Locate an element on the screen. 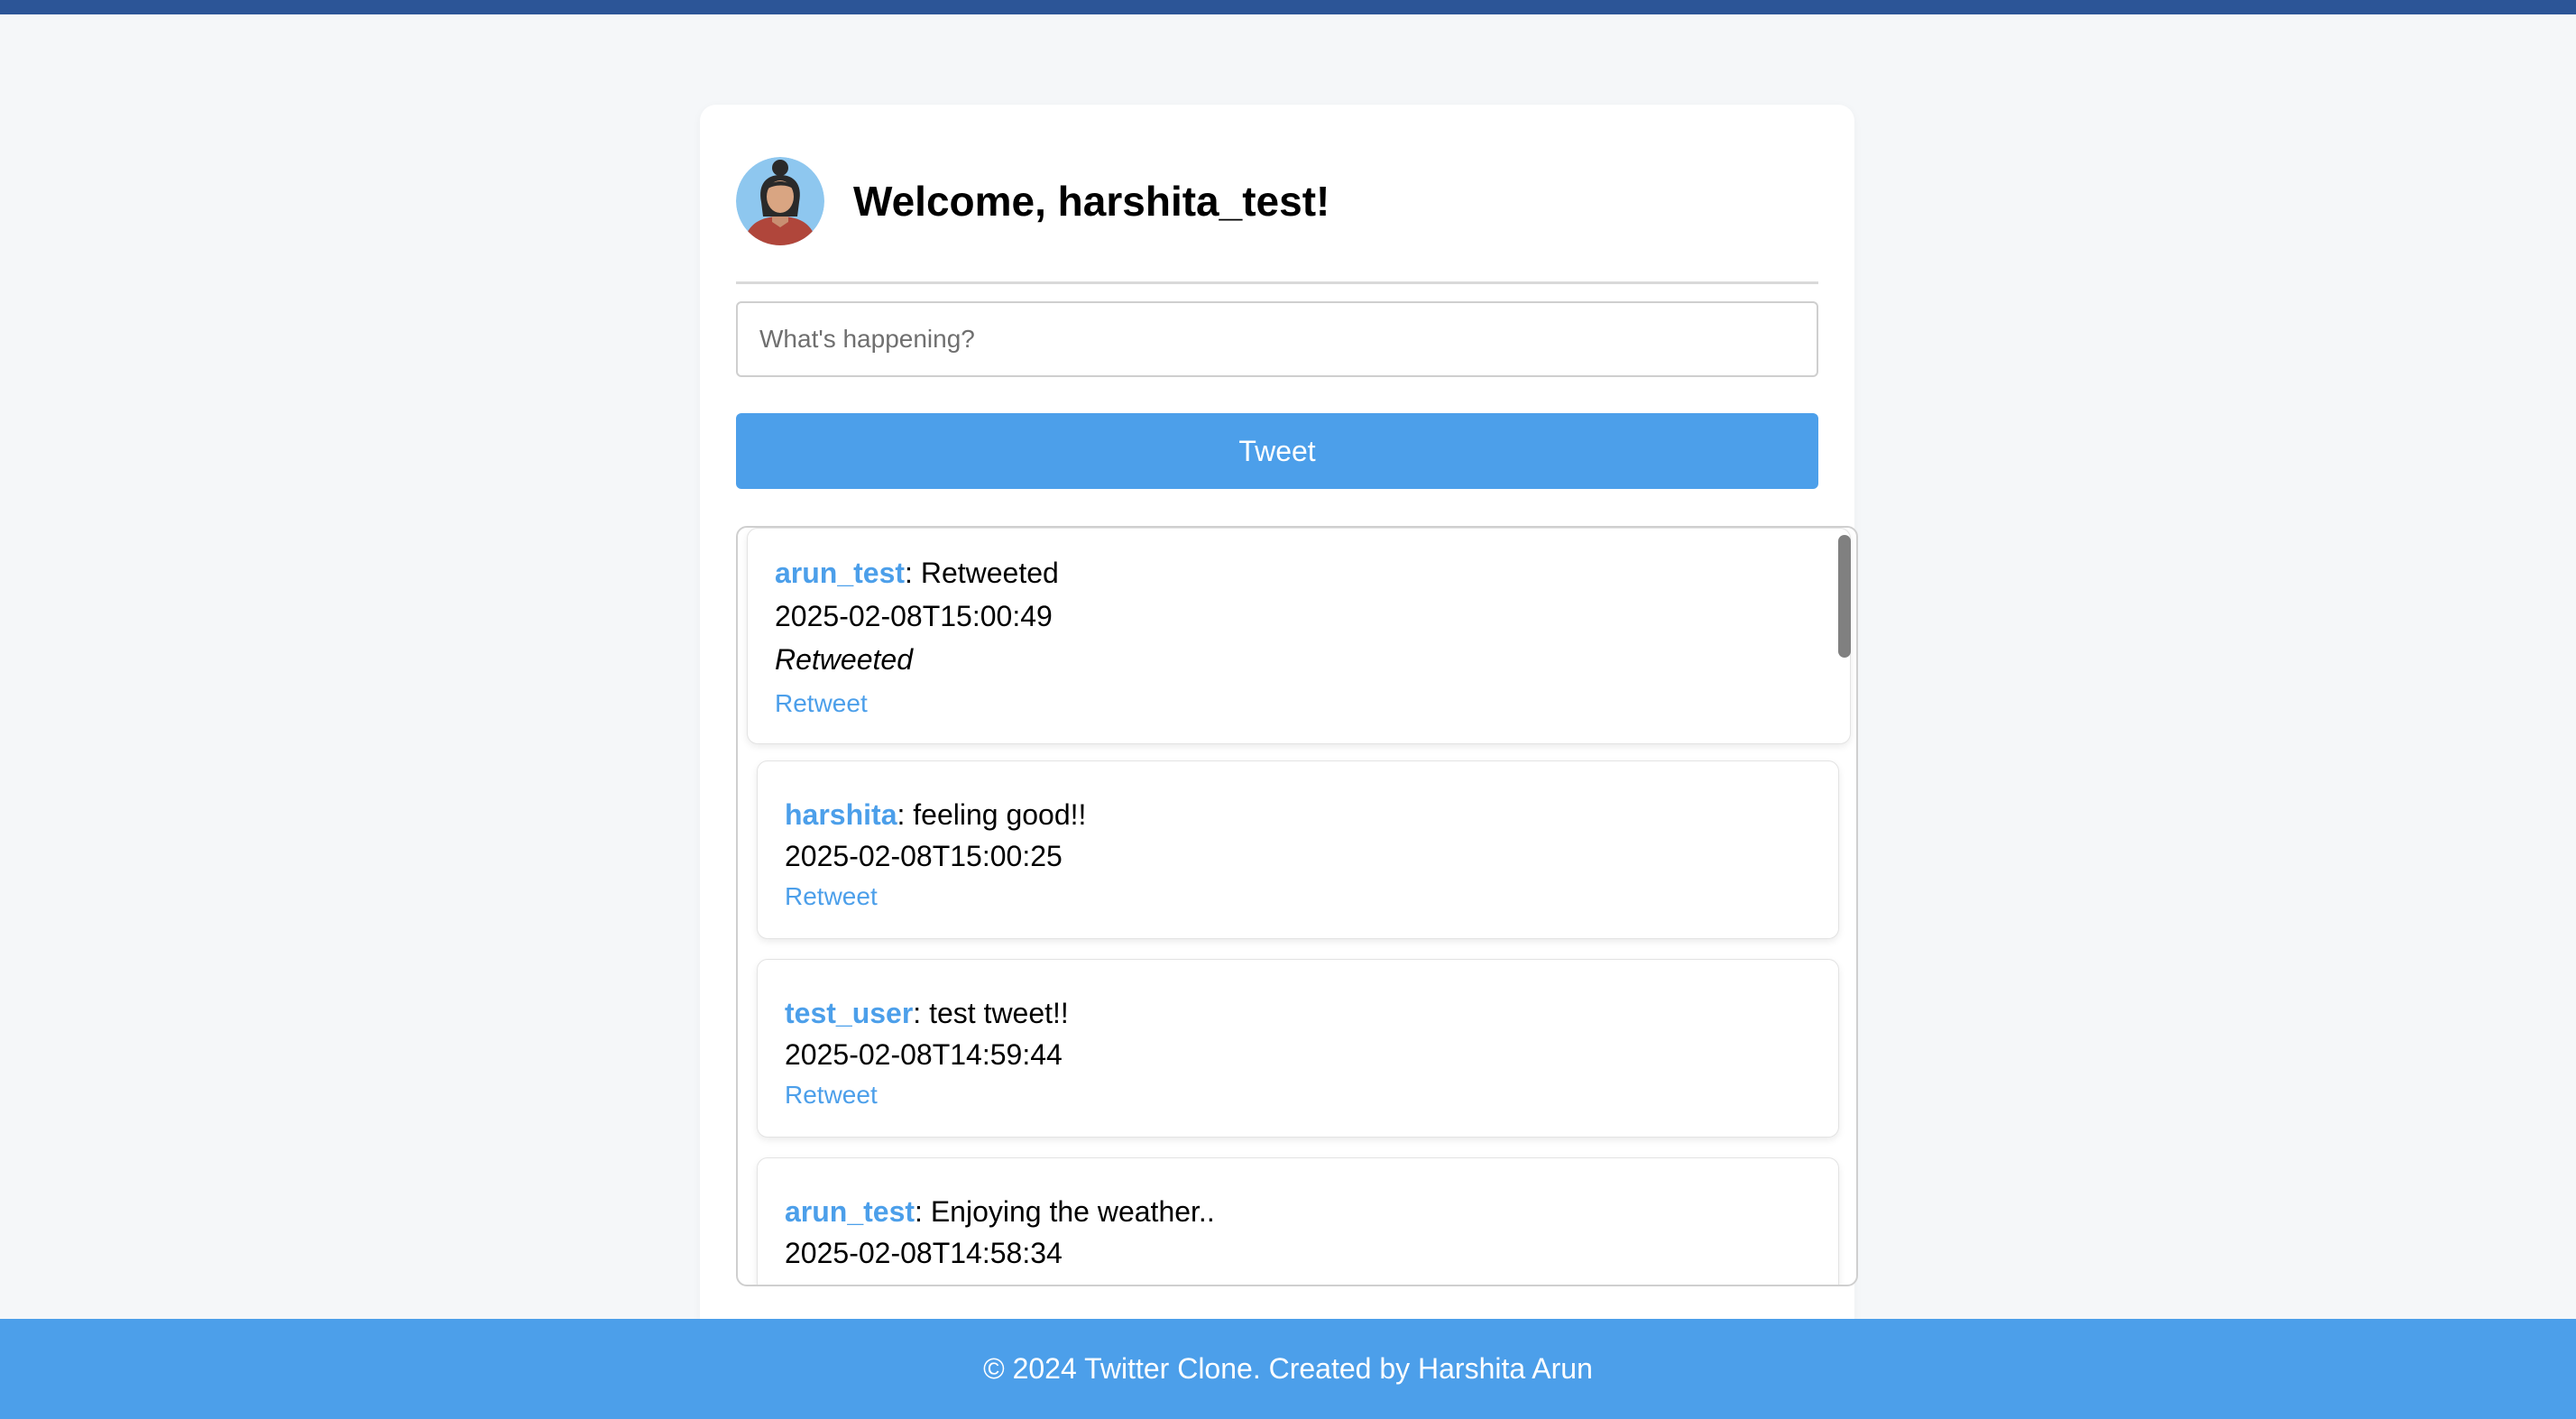 The image size is (2576, 1419). tweet-button: Tweet is located at coordinates (1277, 451).